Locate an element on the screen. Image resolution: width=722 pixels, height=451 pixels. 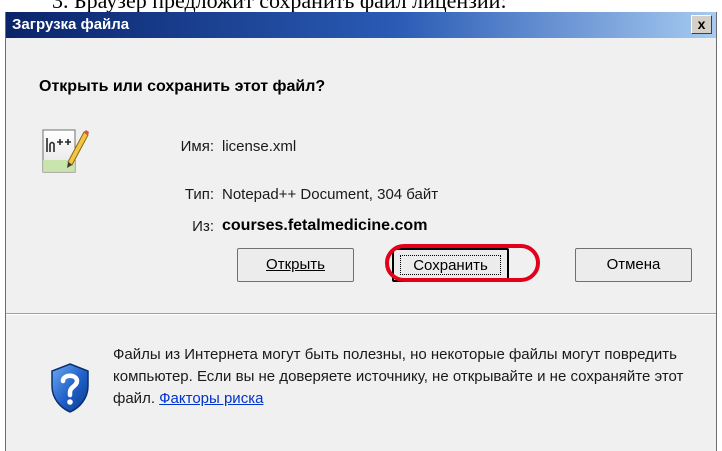
save-highlight-annotation is located at coordinates (462, 263).